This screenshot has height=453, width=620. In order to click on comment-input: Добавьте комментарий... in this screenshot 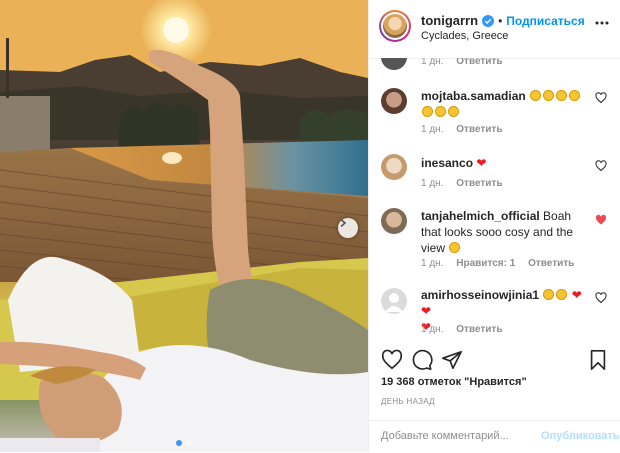, I will do `click(445, 436)`.